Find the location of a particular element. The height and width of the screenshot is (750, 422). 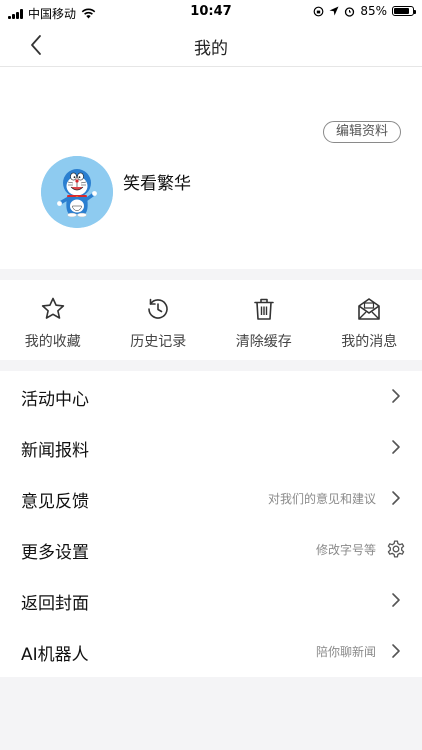

messages-label: 我的消息 is located at coordinates (369, 342).